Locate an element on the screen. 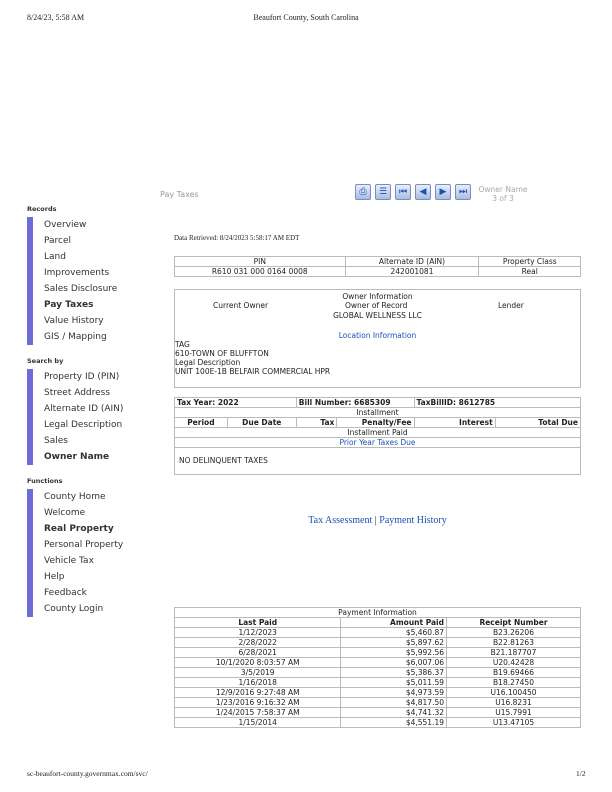 This screenshot has height=792, width=612. last-paid-cell: 10/1/2020 8:03:57 AM is located at coordinates (257, 662).